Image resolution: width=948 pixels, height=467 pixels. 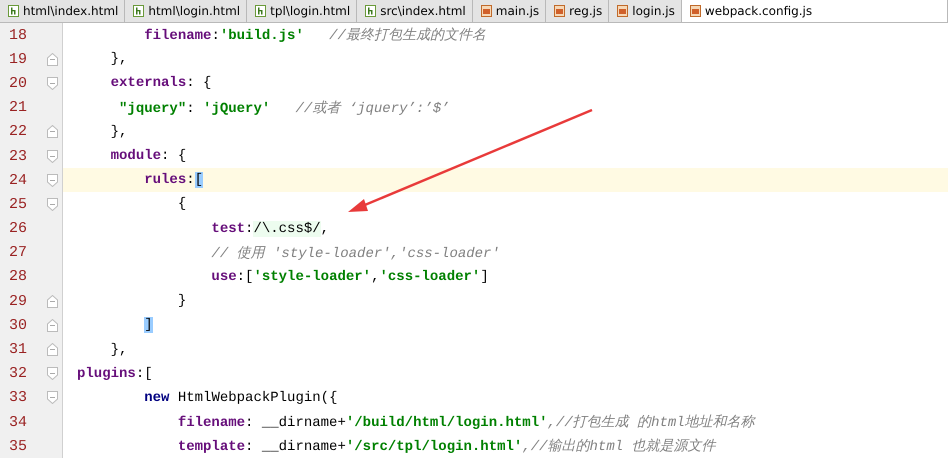 I want to click on code-line: plugins:[, so click(x=114, y=374).